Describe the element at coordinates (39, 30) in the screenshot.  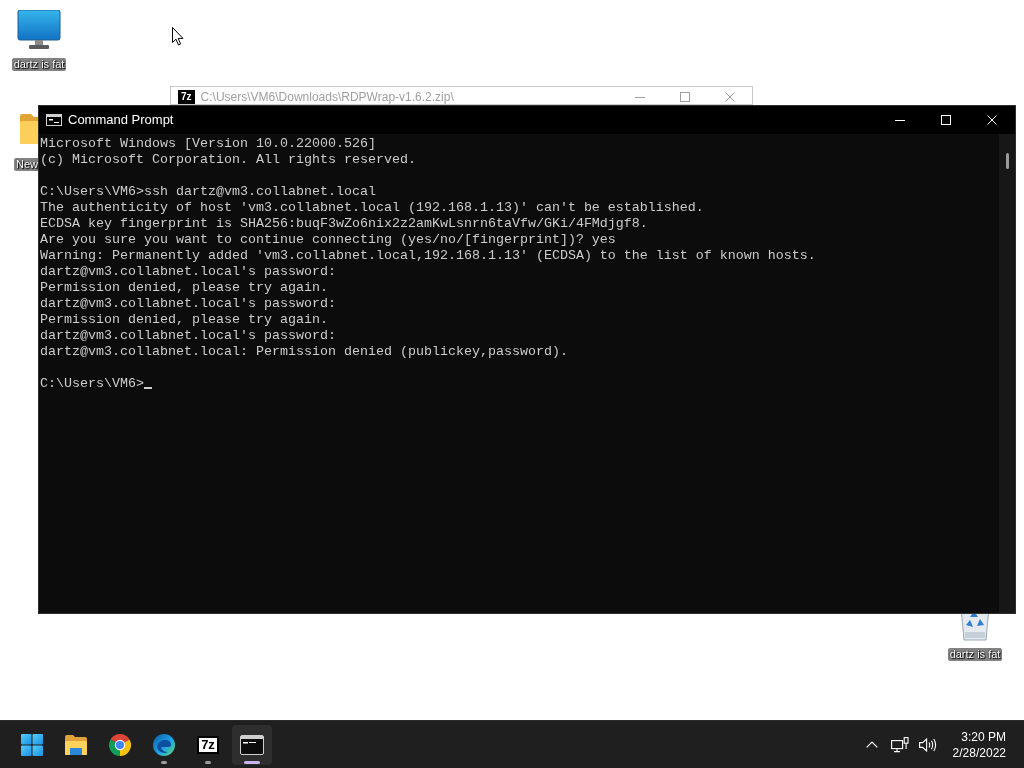
I see `monitor-icon` at that location.